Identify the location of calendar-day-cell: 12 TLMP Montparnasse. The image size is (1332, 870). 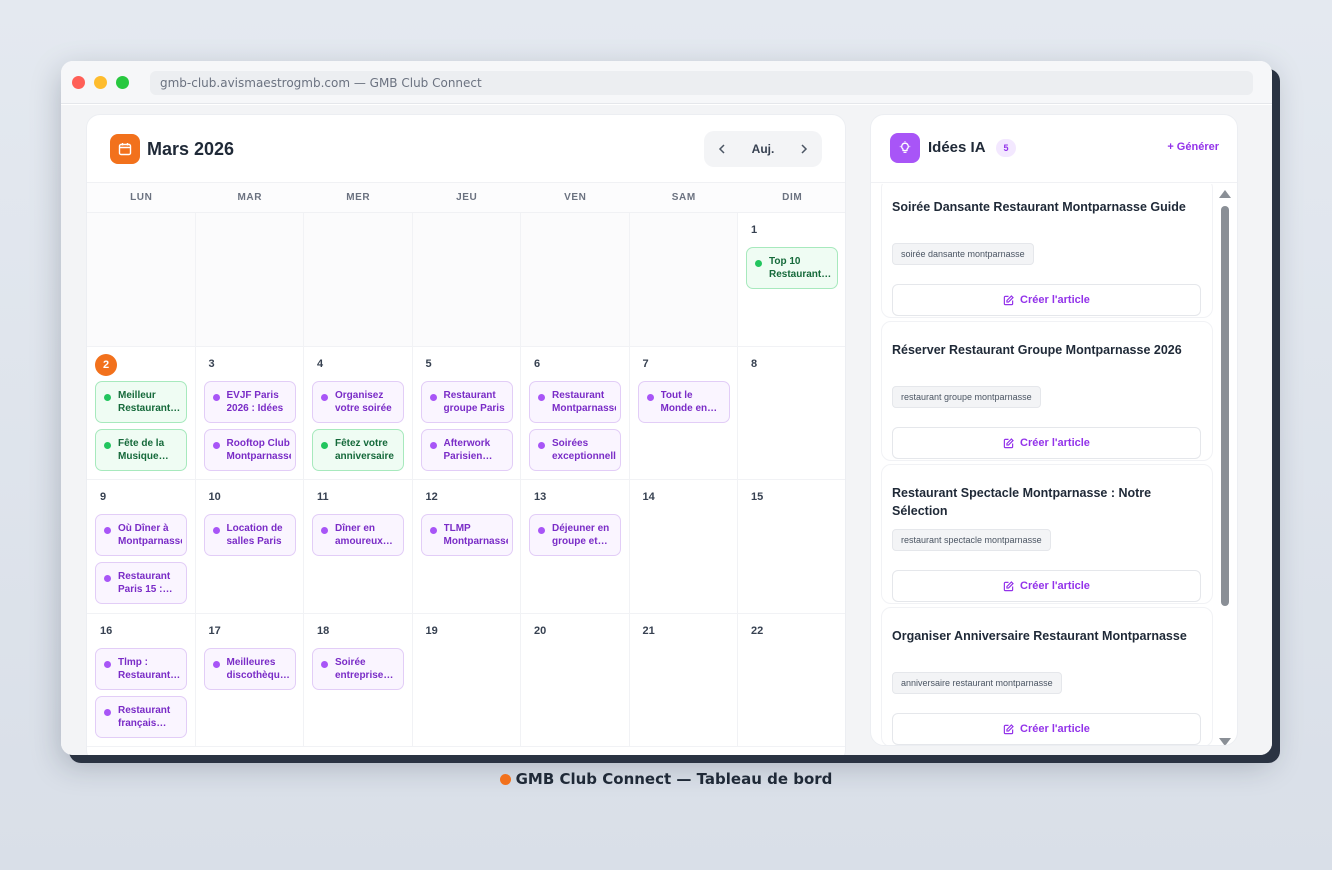
(466, 547).